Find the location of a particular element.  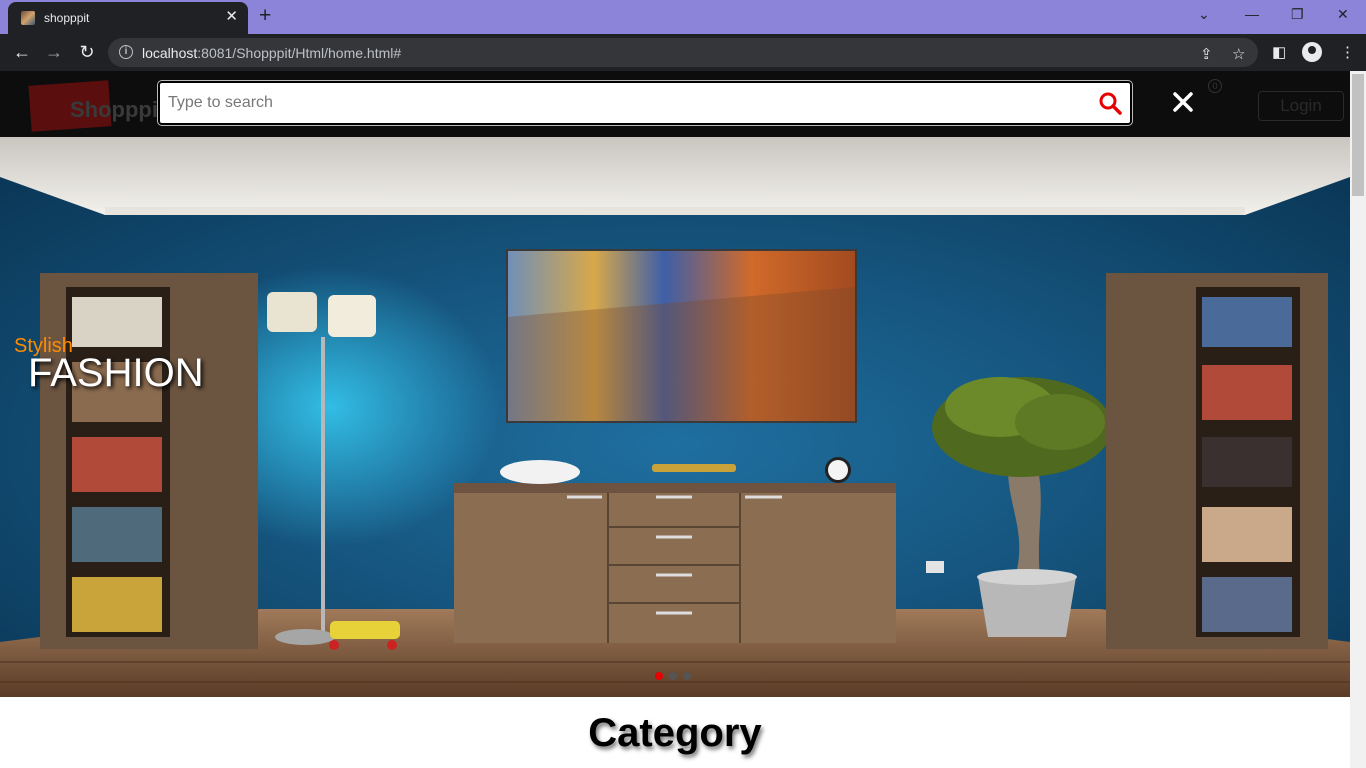

close-tab-icon: ✕ is located at coordinates (231, 16).